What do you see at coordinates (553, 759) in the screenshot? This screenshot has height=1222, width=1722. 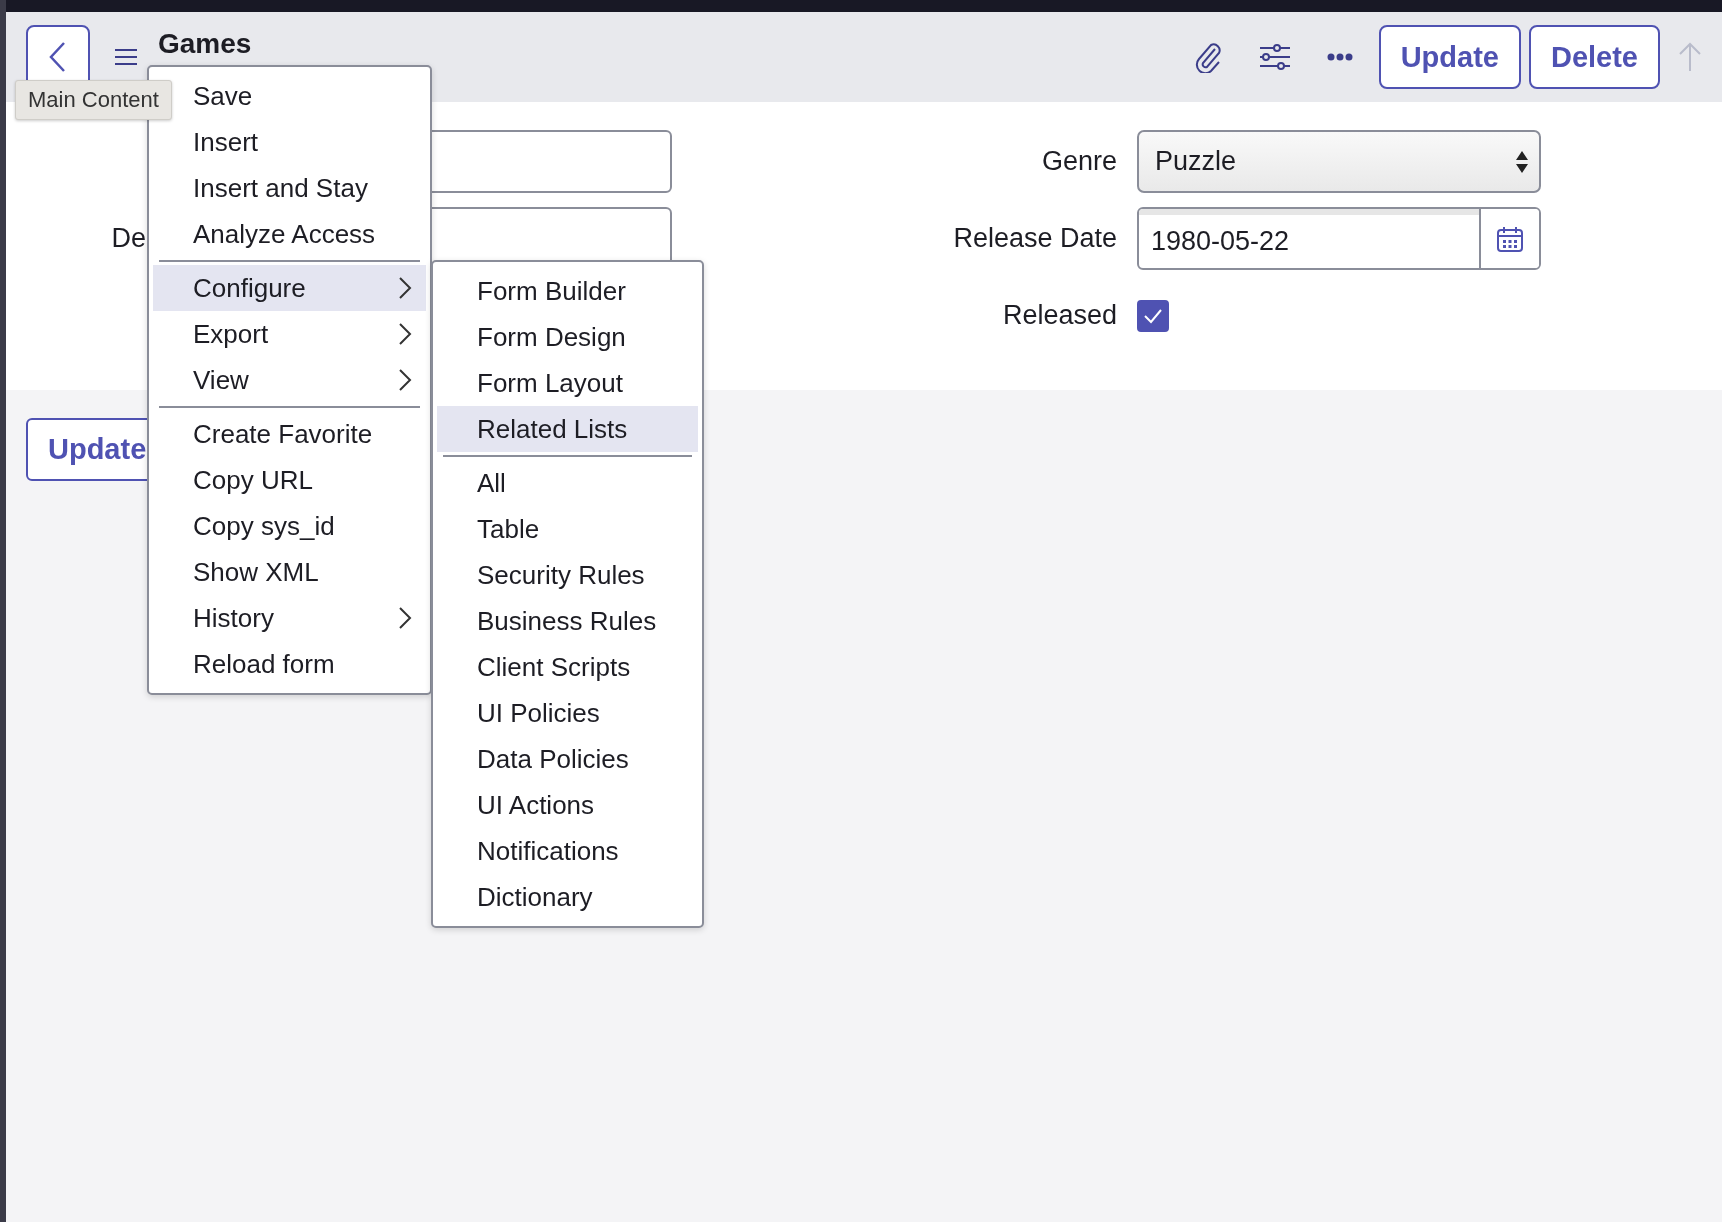 I see `menu-item-label: Data Policies` at bounding box center [553, 759].